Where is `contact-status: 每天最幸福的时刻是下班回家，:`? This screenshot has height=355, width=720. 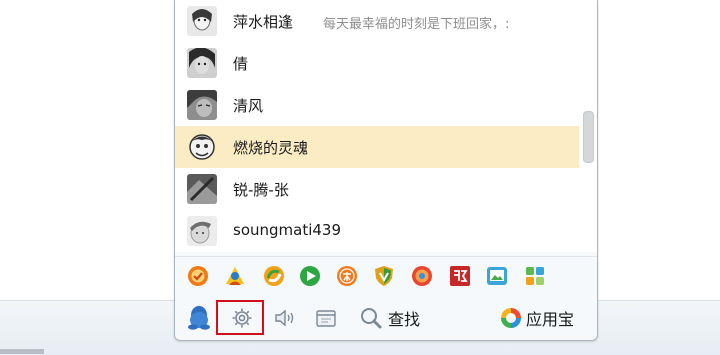 contact-status: 每天最幸福的时刻是下班回家，: is located at coordinates (416, 24).